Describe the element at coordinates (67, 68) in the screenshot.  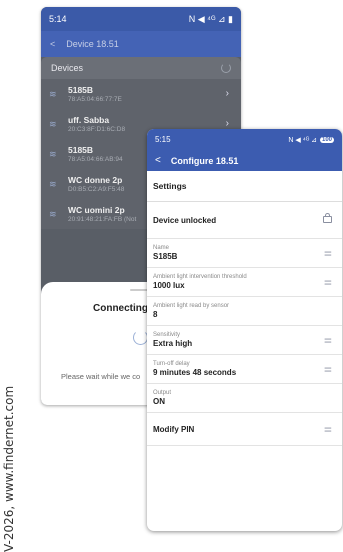
I see `devices-header-label: Devices` at that location.